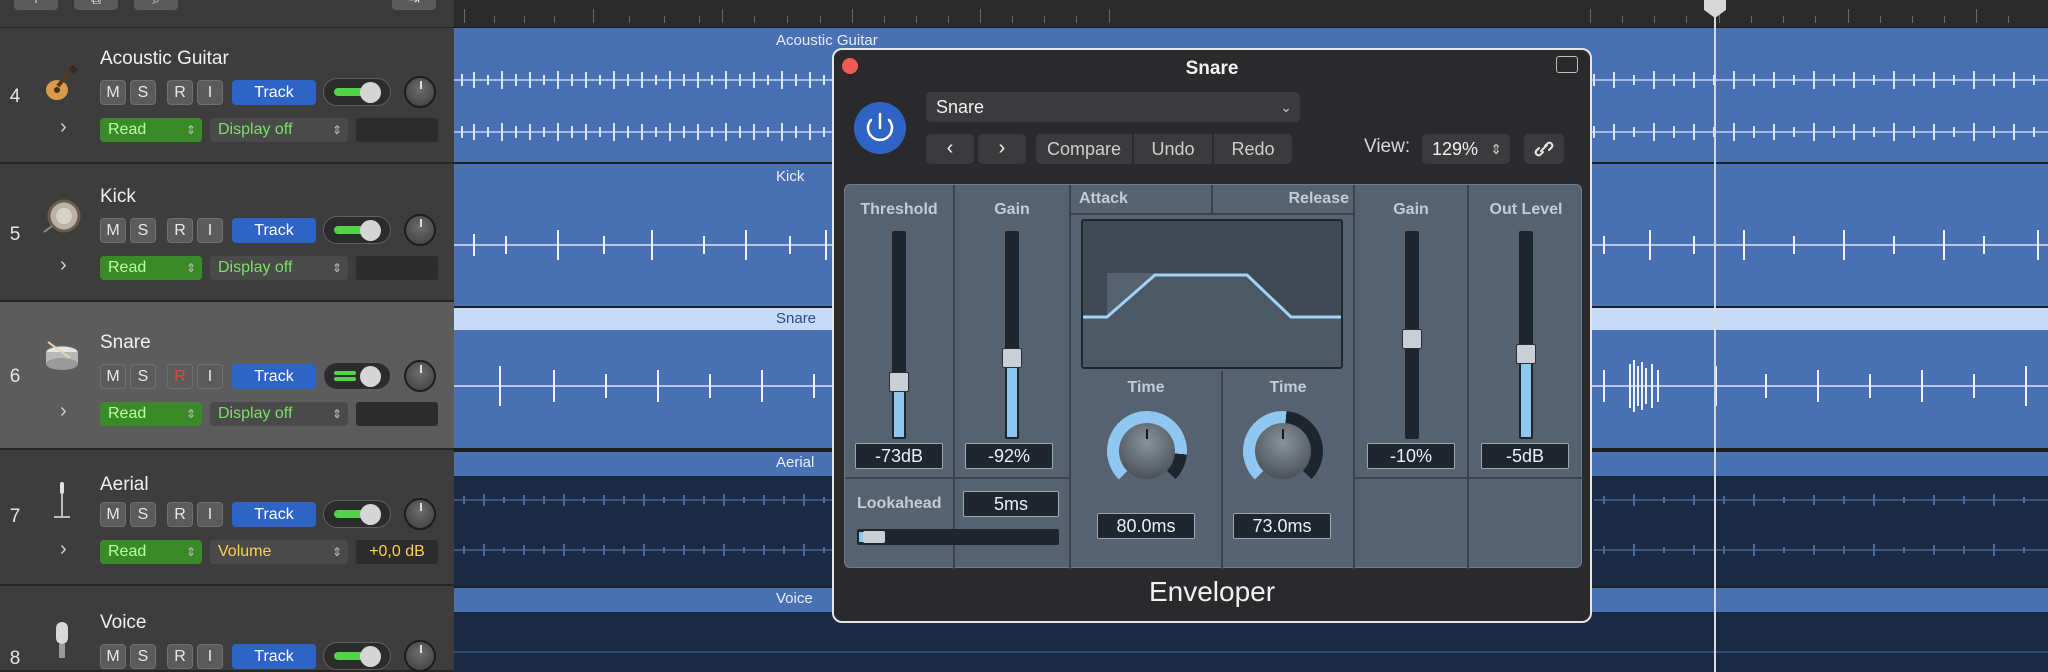  I want to click on catch-button: ⇥, so click(414, 5).